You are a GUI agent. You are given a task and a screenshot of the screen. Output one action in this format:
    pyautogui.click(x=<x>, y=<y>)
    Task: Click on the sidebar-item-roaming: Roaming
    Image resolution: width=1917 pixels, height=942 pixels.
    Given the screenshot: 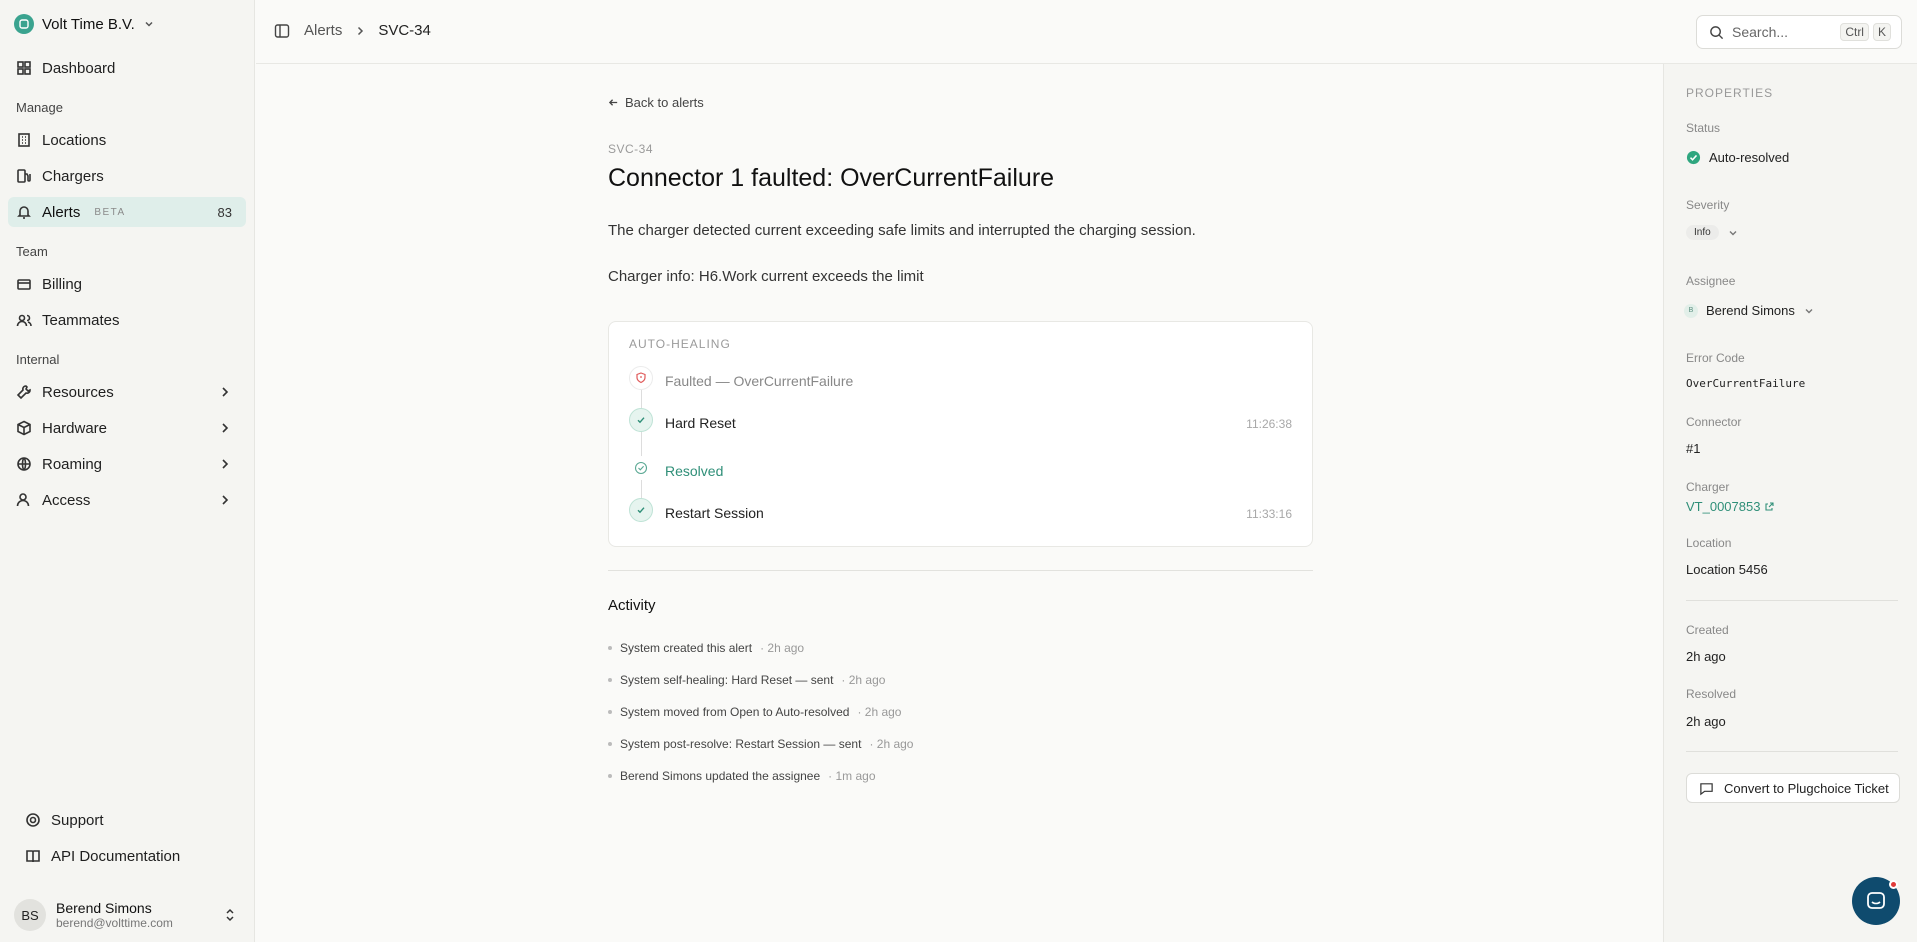 What is the action you would take?
    pyautogui.click(x=127, y=464)
    